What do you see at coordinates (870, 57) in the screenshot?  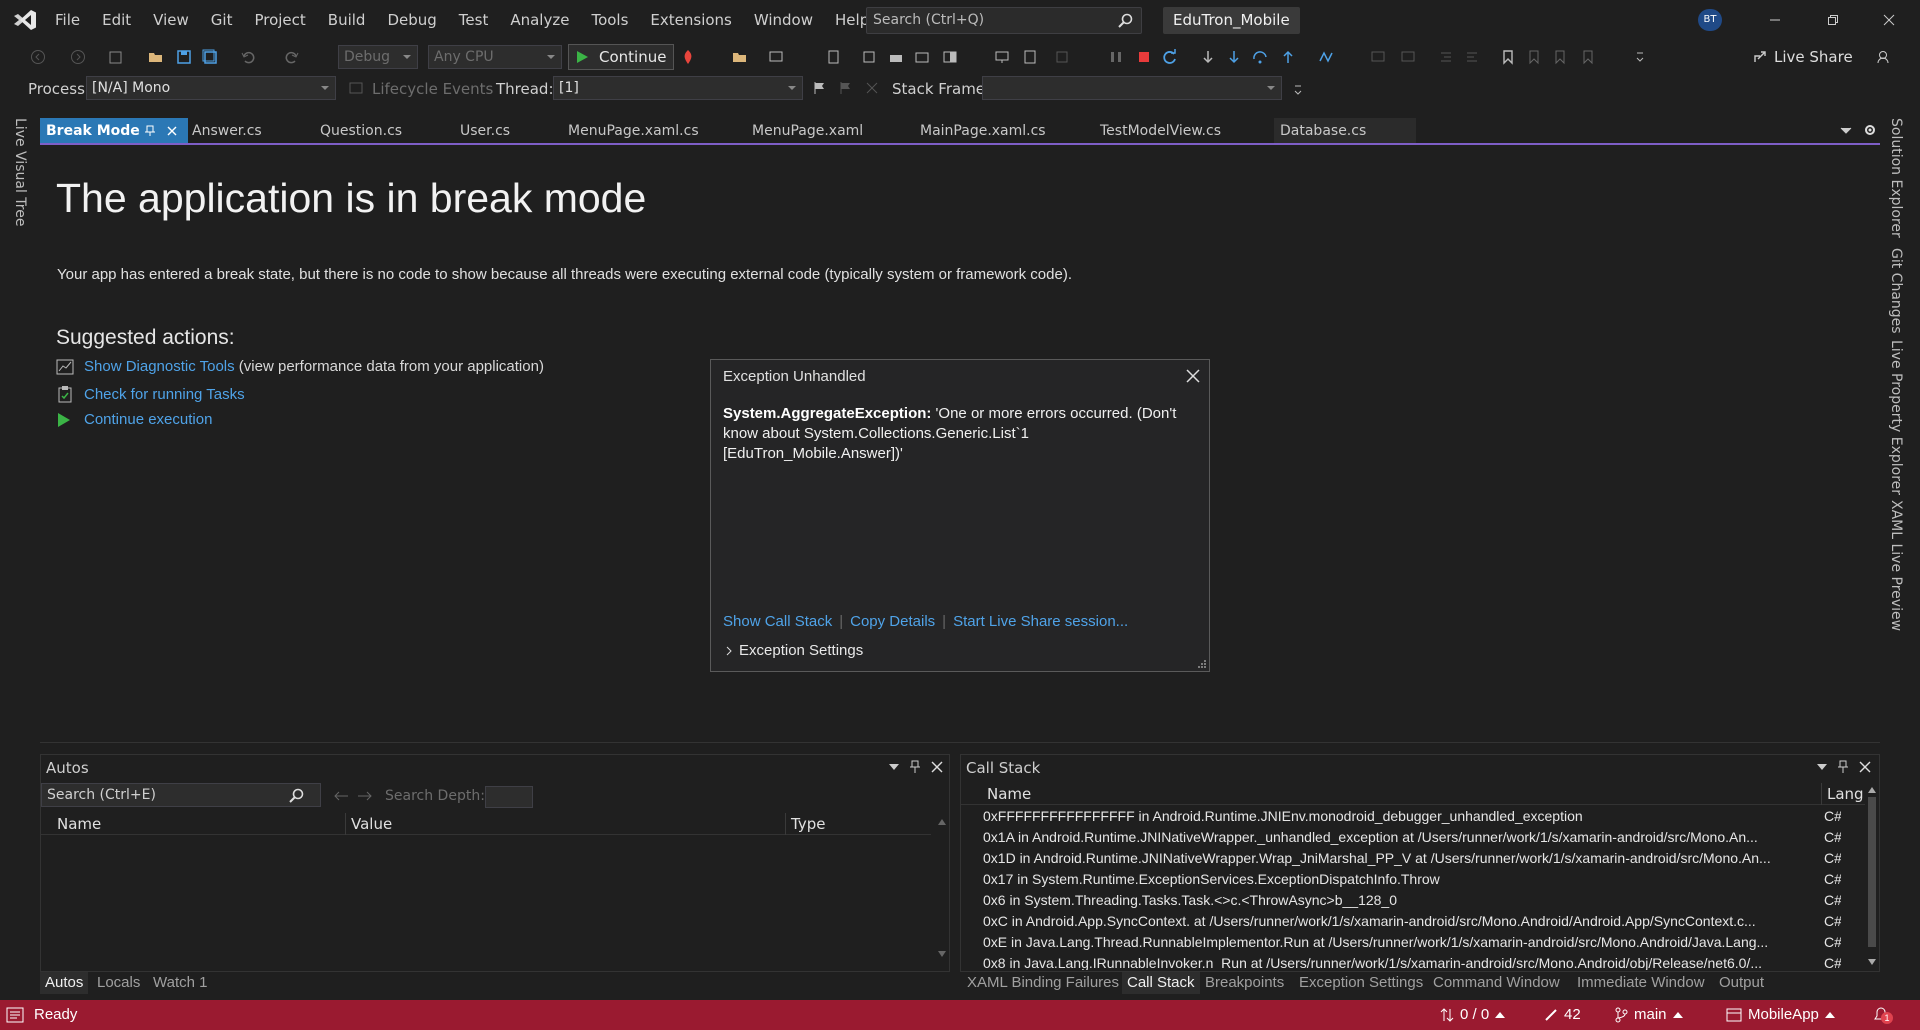 I see `step-icon` at bounding box center [870, 57].